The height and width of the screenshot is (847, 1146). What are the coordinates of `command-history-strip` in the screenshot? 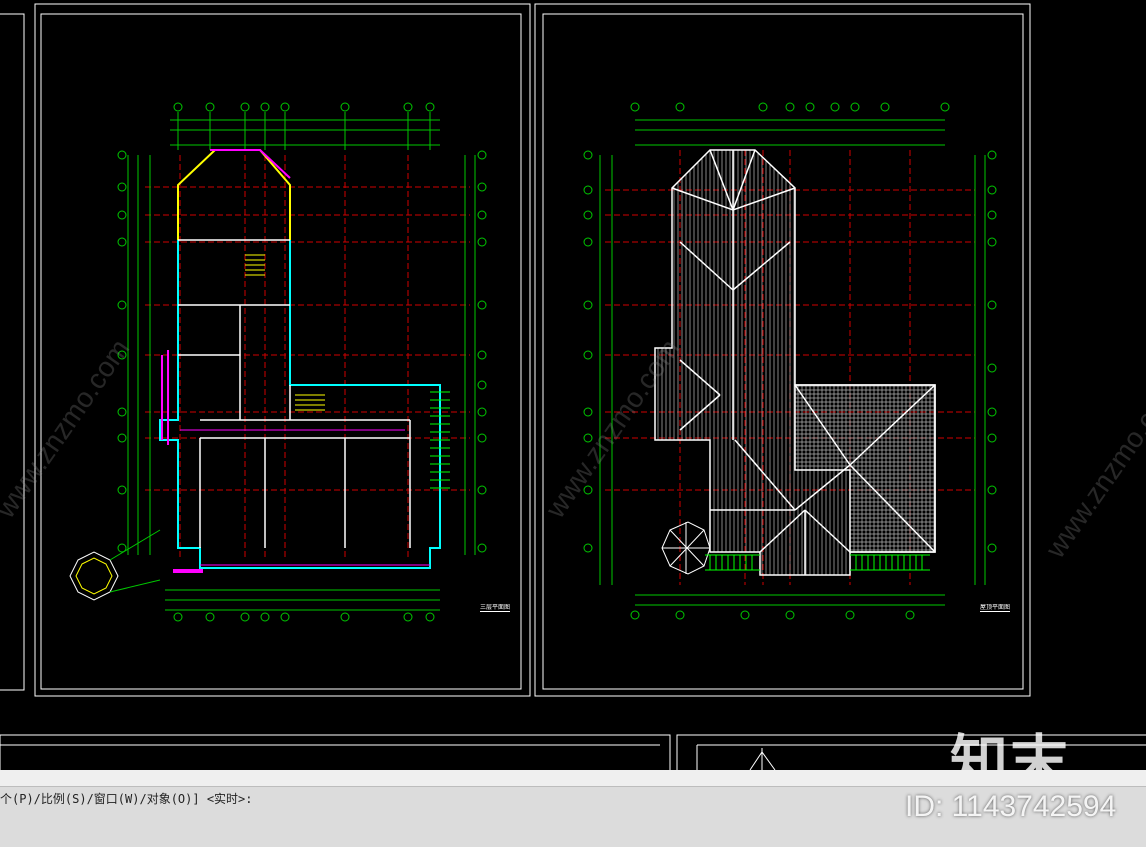 It's located at (573, 778).